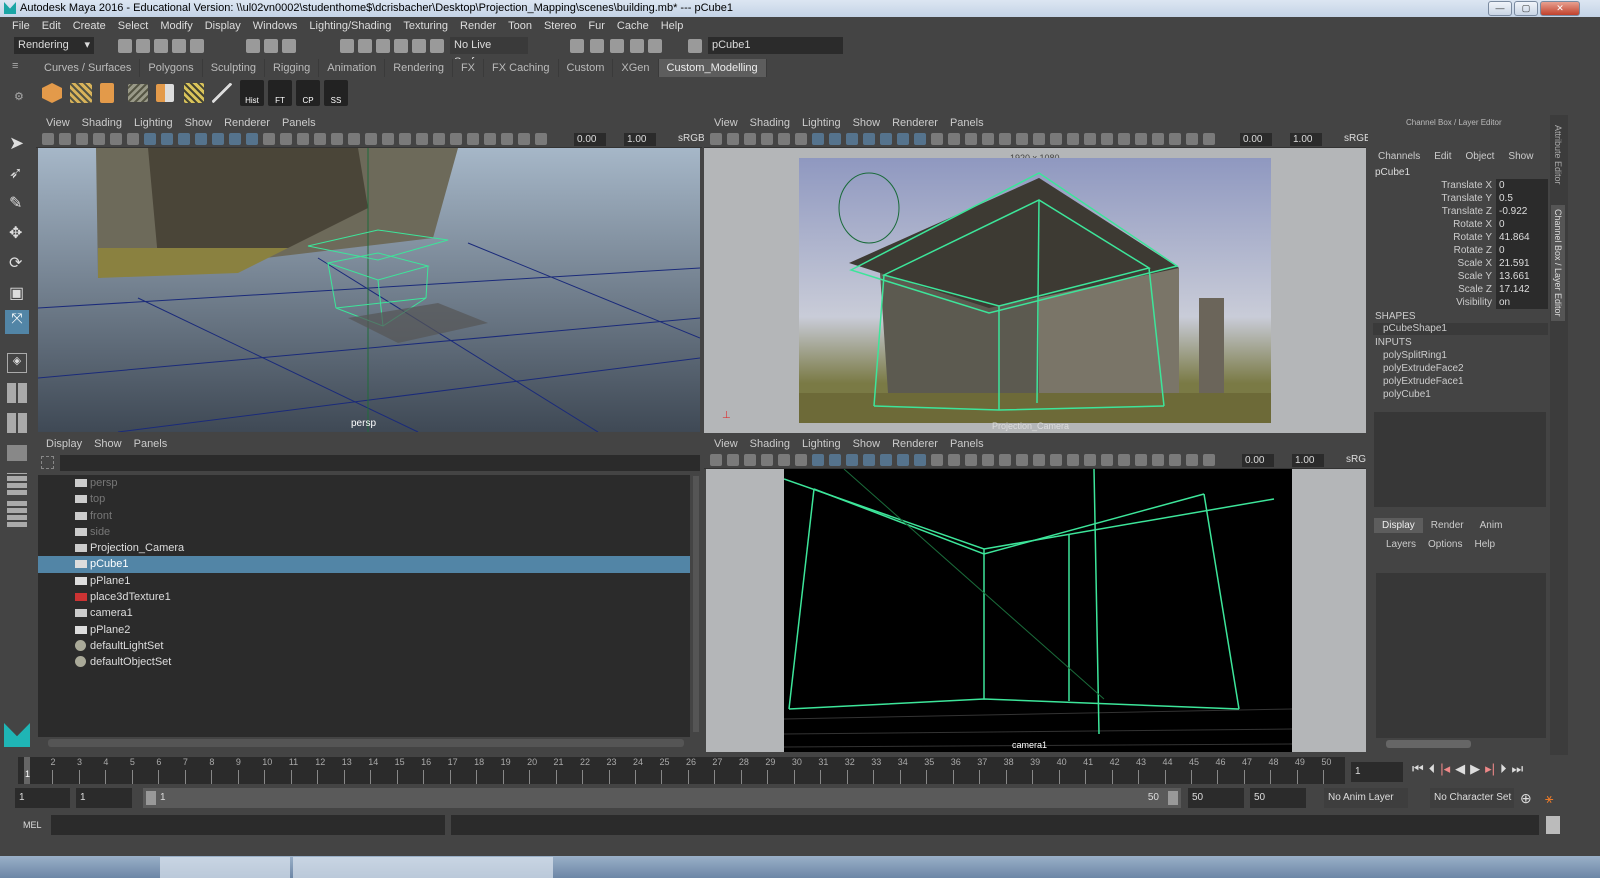 The width and height of the screenshot is (1600, 878). Describe the element at coordinates (1442, 156) in the screenshot. I see `channel-menu-edit: Edit` at that location.